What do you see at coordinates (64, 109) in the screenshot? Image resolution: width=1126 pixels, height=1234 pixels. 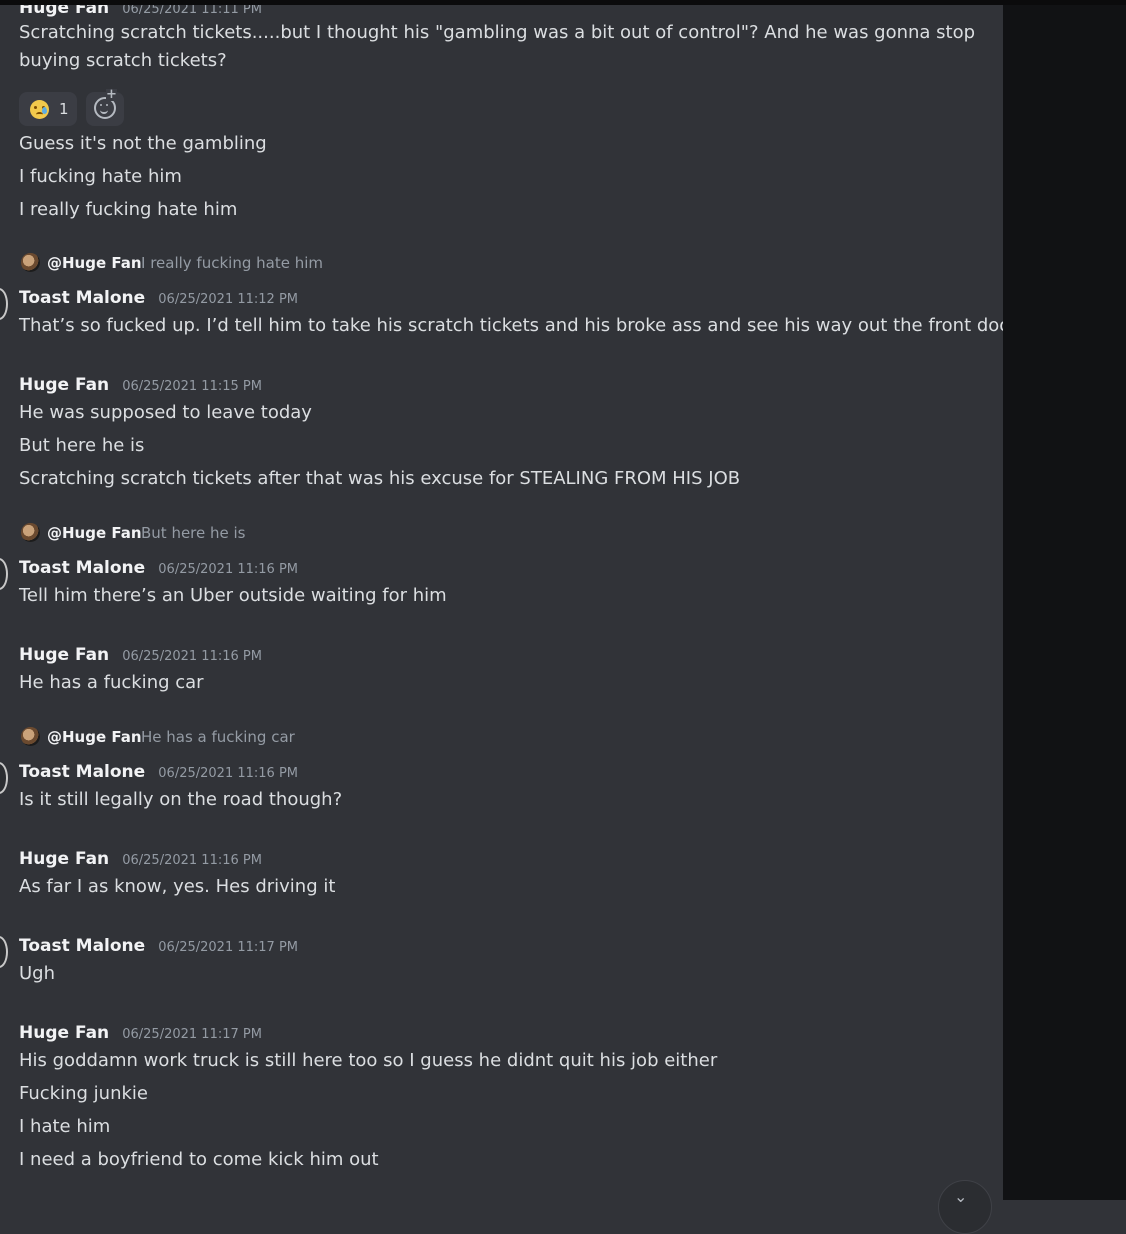 I see `reaction-count: 1` at bounding box center [64, 109].